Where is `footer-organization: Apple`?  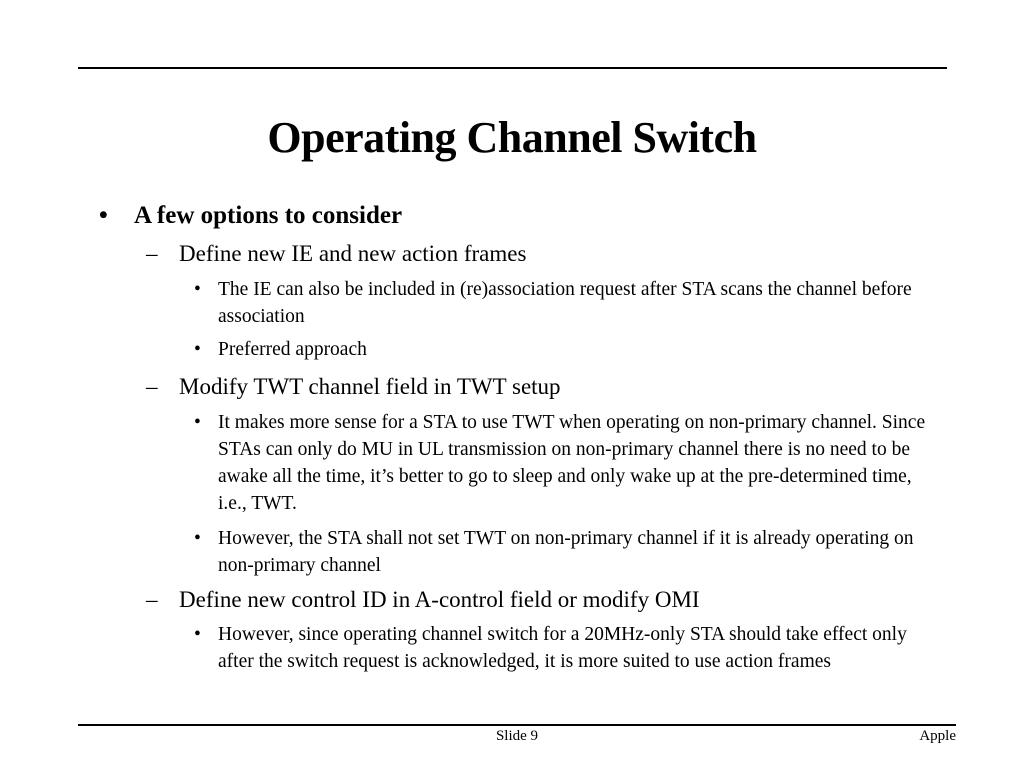
footer-organization: Apple is located at coordinates (937, 736).